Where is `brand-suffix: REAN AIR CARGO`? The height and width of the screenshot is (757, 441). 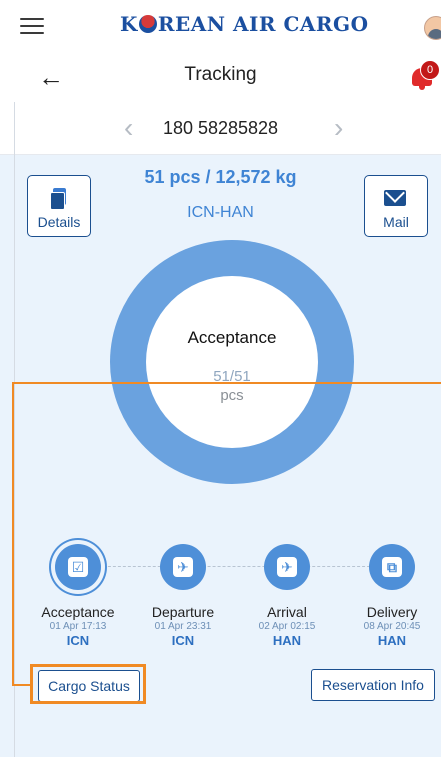
brand-suffix: REAN AIR CARGO is located at coordinates (263, 24).